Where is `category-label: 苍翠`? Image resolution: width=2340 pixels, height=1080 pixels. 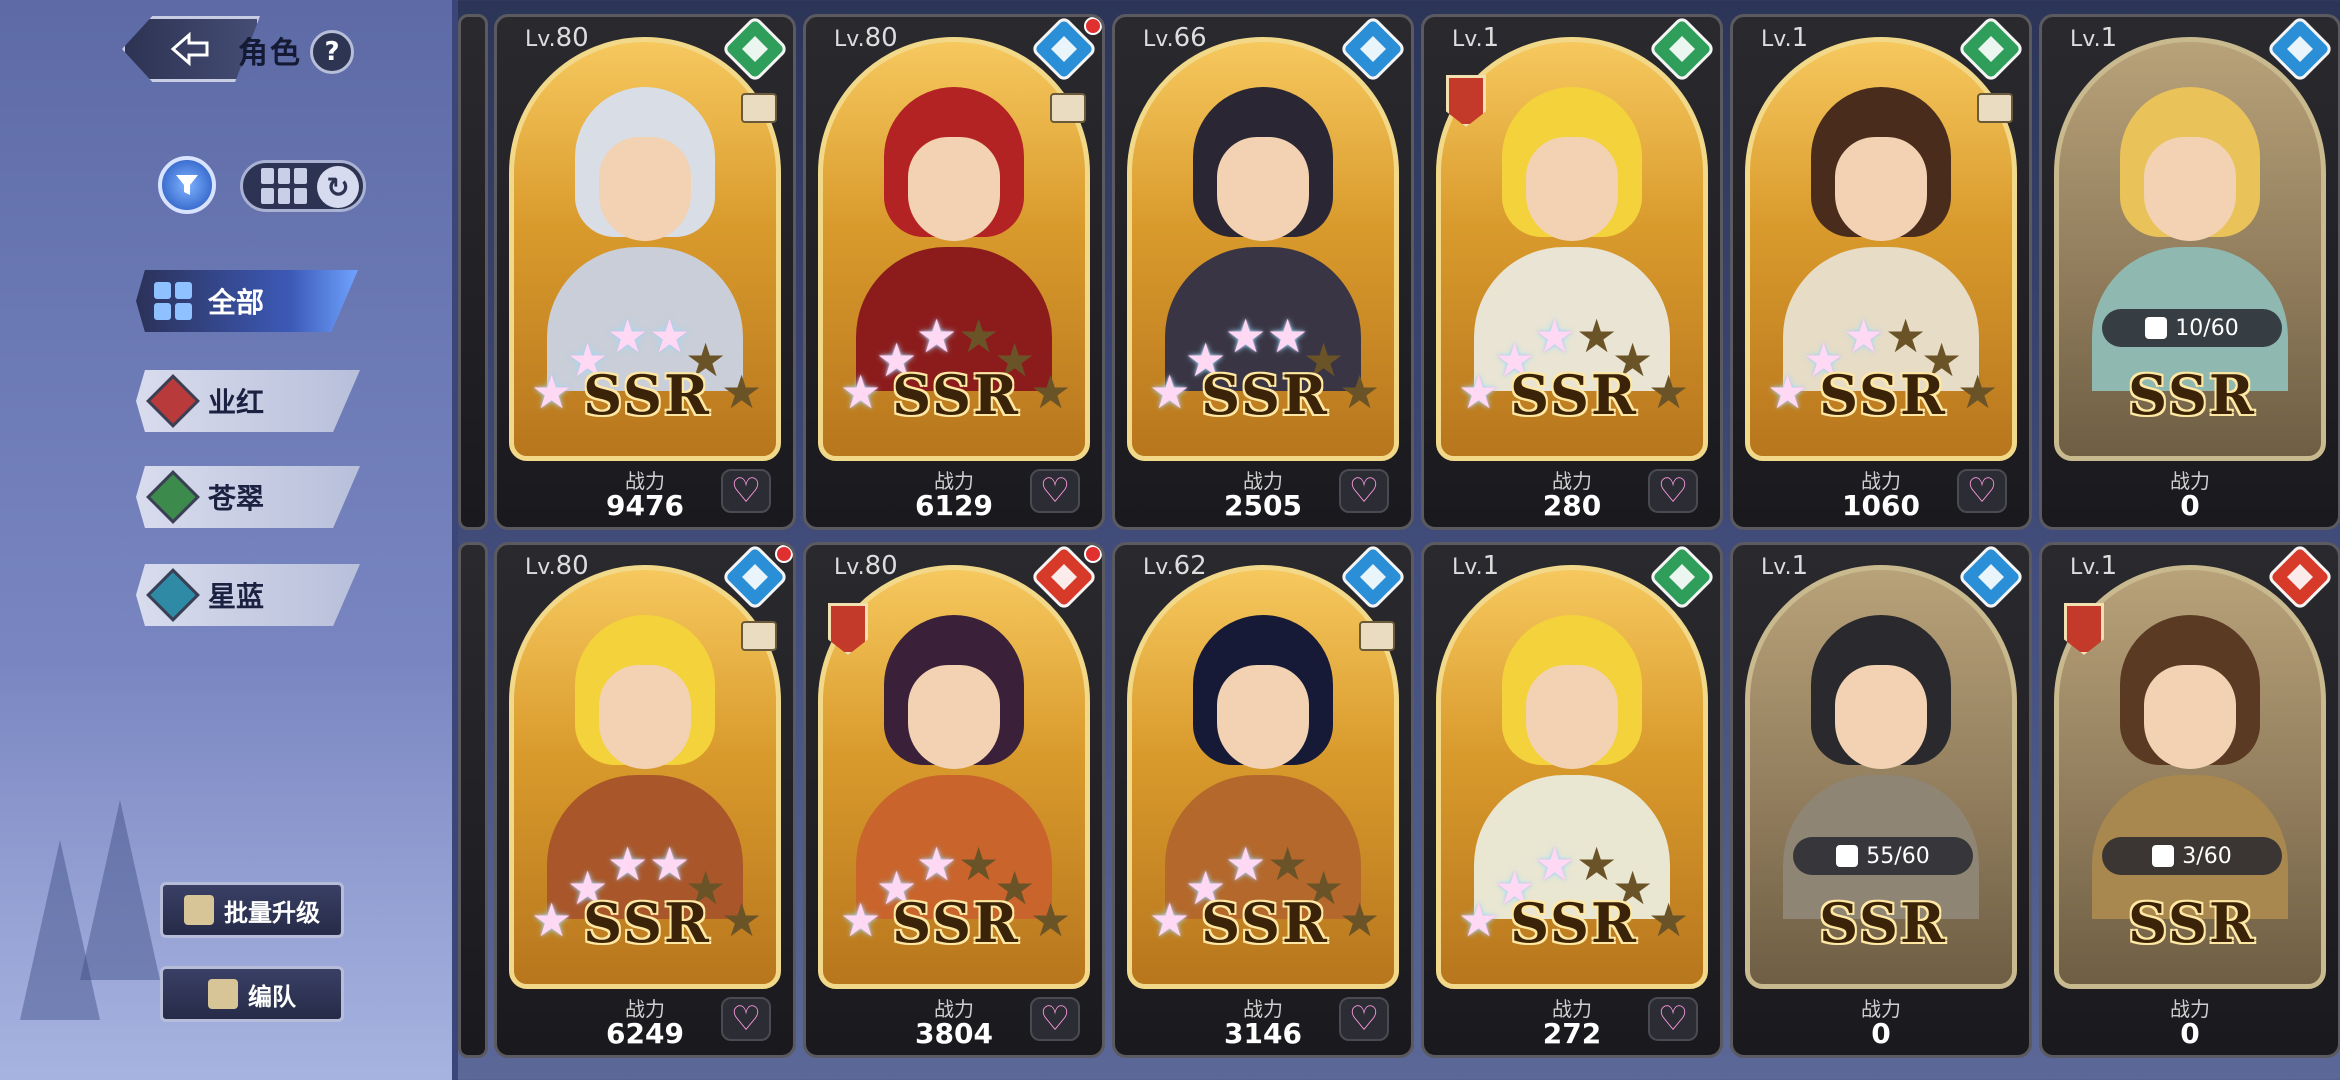
category-label: 苍翠 is located at coordinates (236, 498).